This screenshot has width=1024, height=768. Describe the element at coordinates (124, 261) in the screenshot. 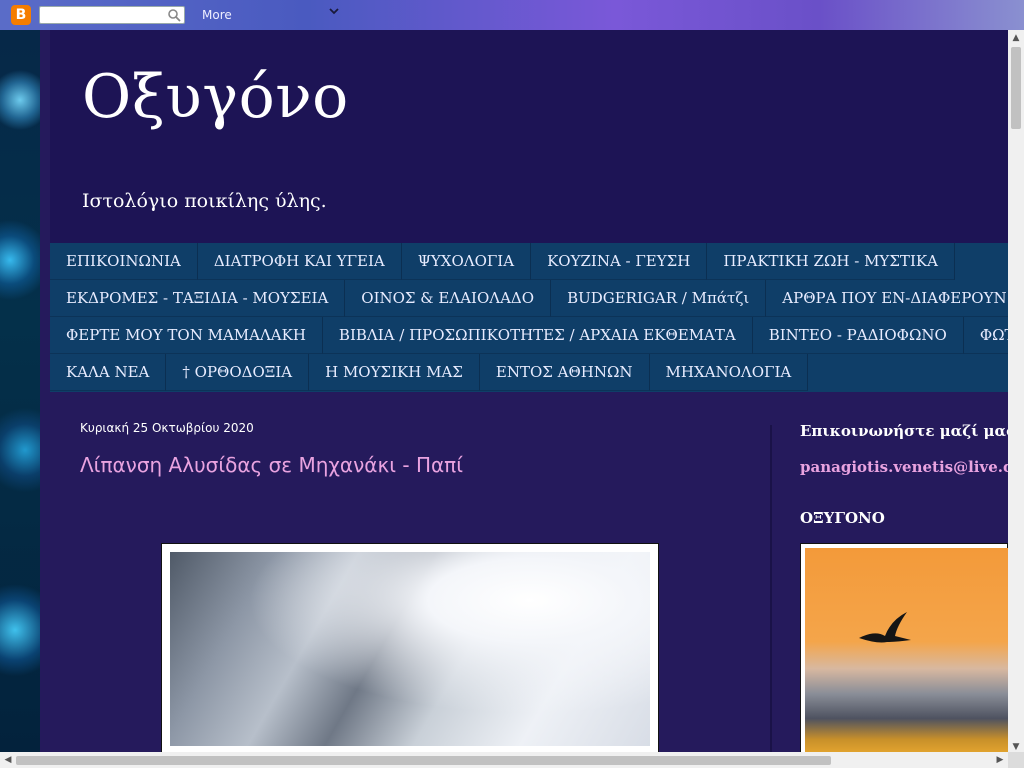

I see `tab-item: ΕΠΙΚΟΙΝΩΝΙΑ` at that location.